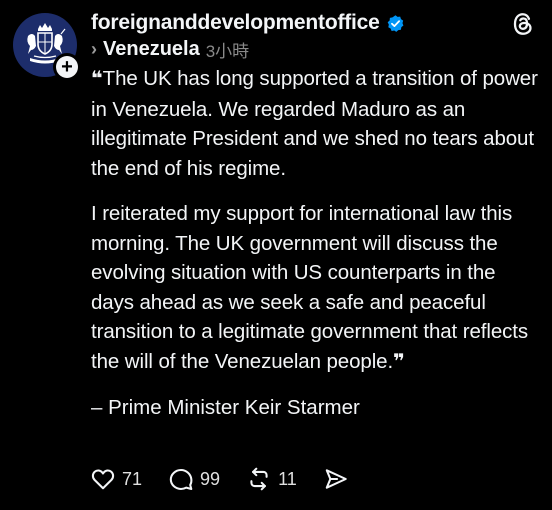 This screenshot has width=552, height=510. What do you see at coordinates (291, 49) in the screenshot?
I see `topic-row: › Venezuela 3小時` at bounding box center [291, 49].